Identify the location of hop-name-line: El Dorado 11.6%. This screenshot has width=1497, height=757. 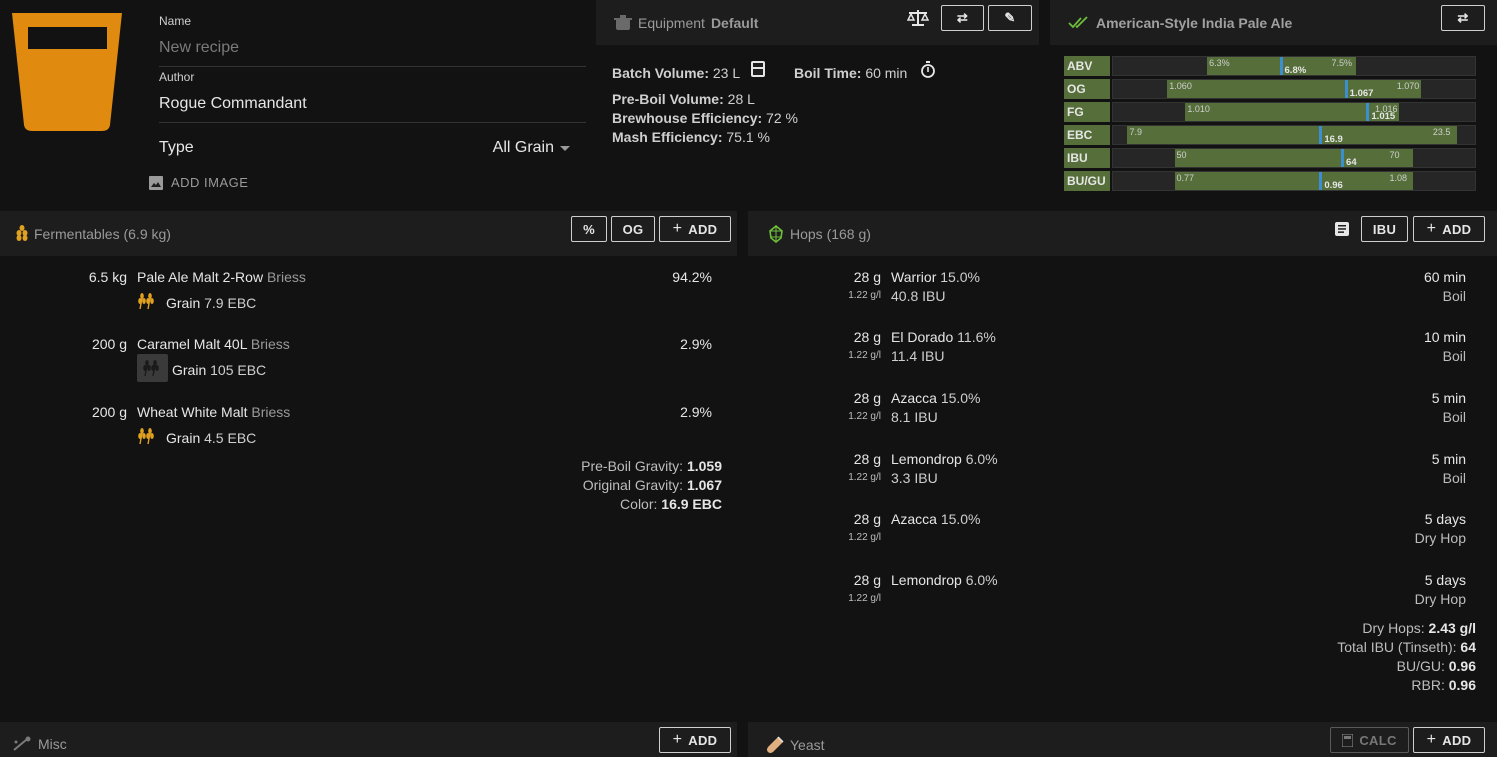
(943, 337).